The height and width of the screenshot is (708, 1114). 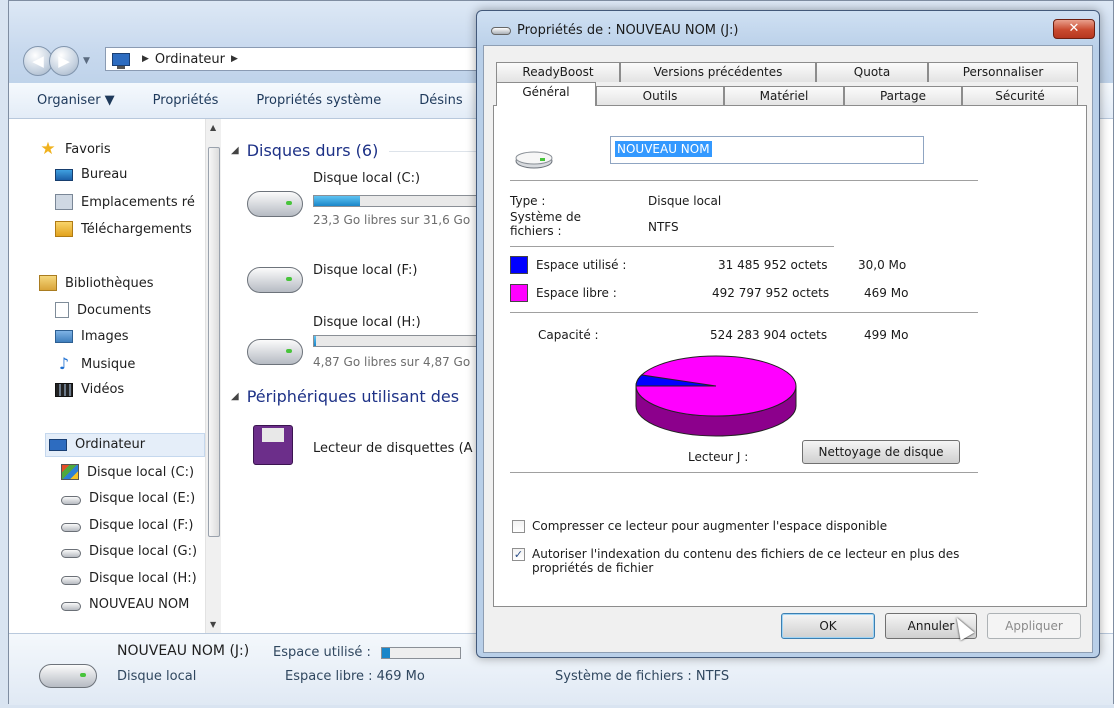 I want to click on nav-desktop: Bureau, so click(x=91, y=174).